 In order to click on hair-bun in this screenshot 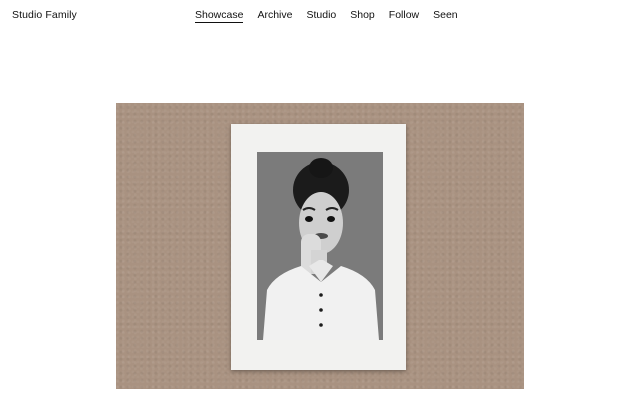, I will do `click(321, 168)`.